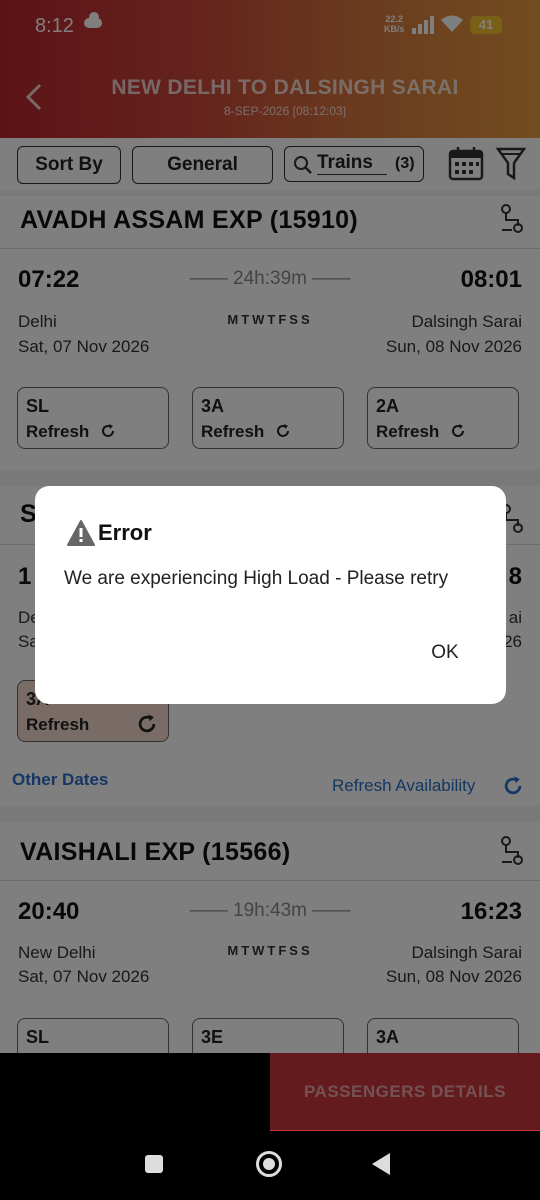 The height and width of the screenshot is (1200, 540). Describe the element at coordinates (125, 532) in the screenshot. I see `dialog-title: Error` at that location.